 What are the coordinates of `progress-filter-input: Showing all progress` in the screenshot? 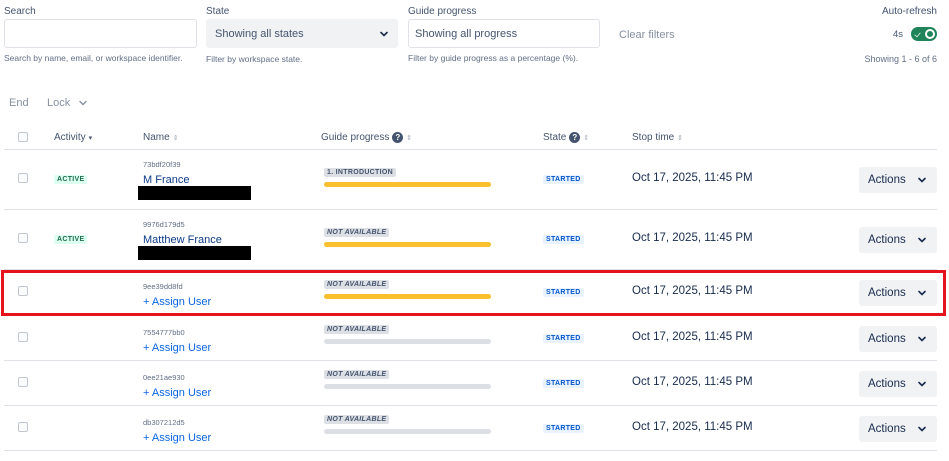 It's located at (504, 33).